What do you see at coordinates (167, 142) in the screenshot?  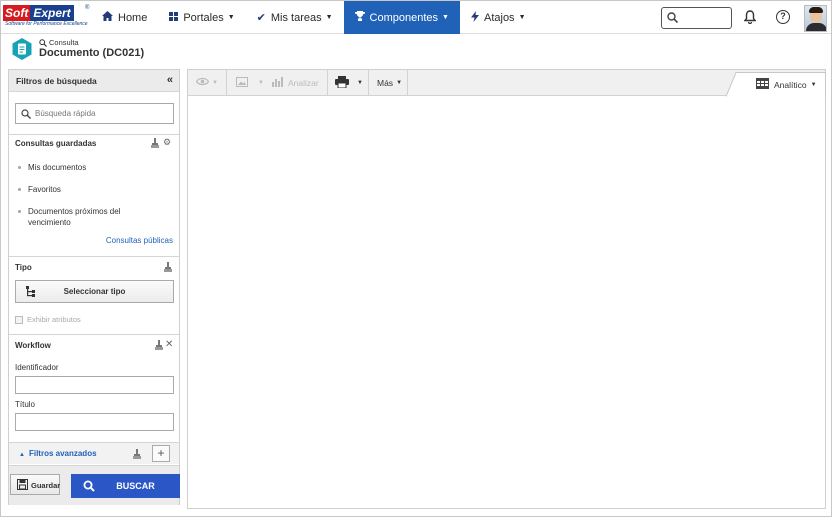 I see `gear-icon: ⚙` at bounding box center [167, 142].